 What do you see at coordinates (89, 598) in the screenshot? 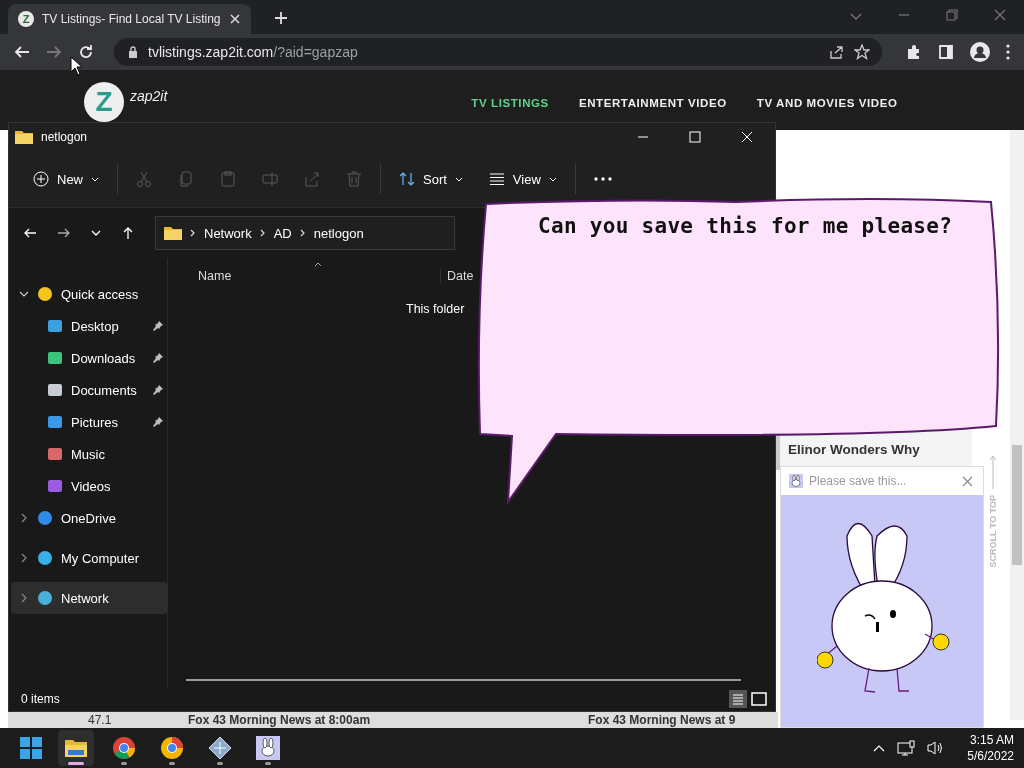
I see `nav-item: Network` at bounding box center [89, 598].